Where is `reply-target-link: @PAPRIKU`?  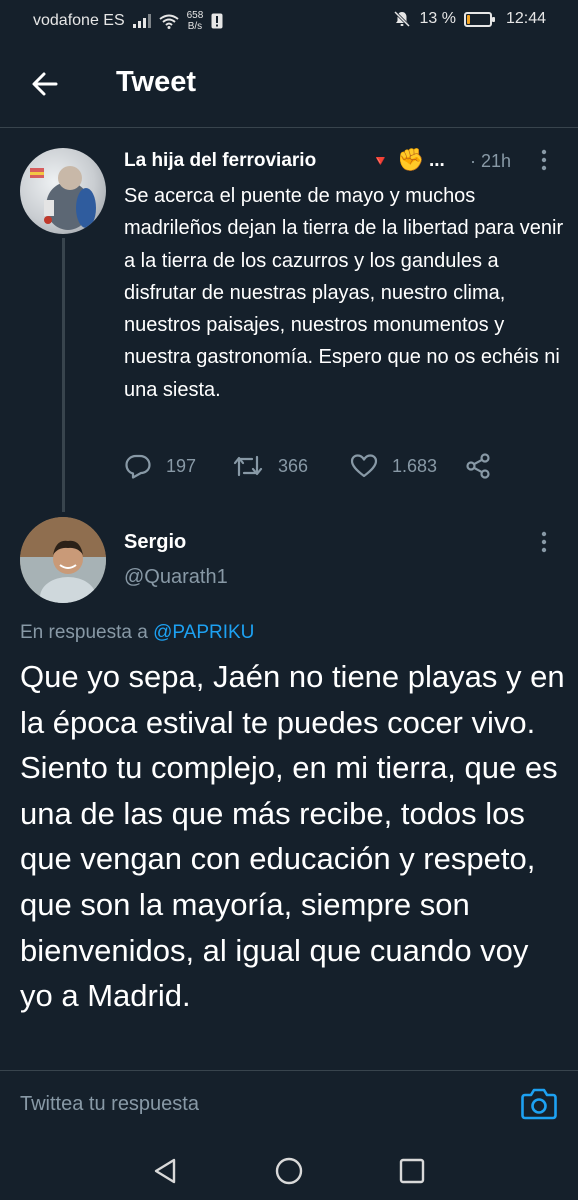
reply-target-link: @PAPRIKU is located at coordinates (203, 632).